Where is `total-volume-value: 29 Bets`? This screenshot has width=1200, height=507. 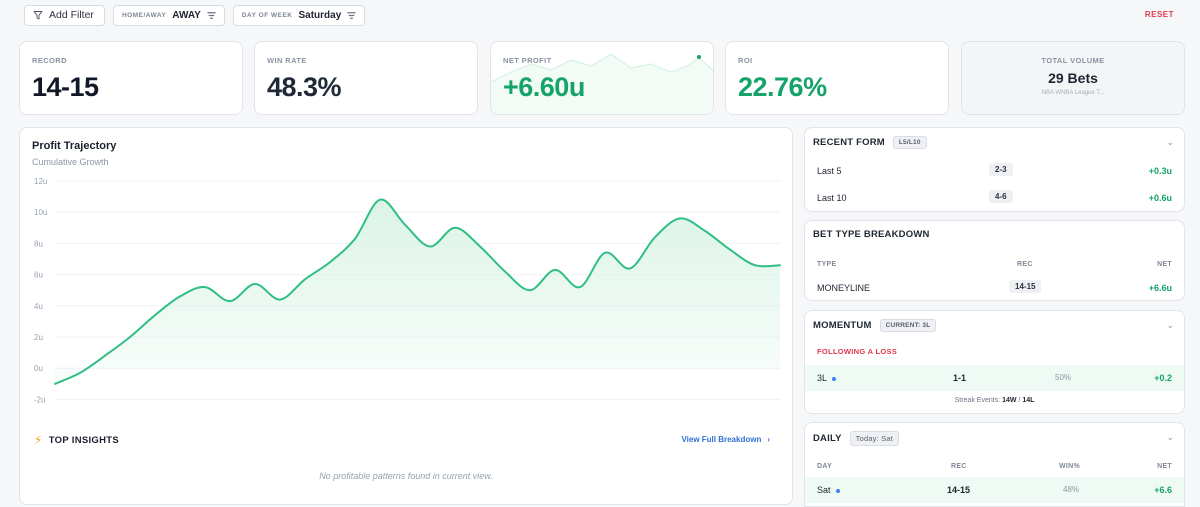 total-volume-value: 29 Bets is located at coordinates (1073, 78).